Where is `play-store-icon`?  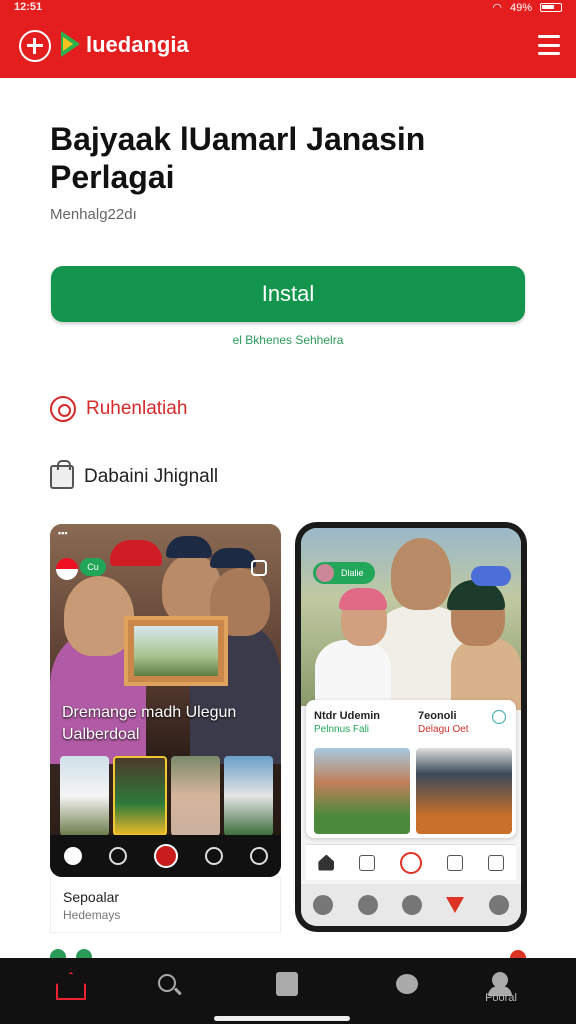 play-store-icon is located at coordinates (70, 44).